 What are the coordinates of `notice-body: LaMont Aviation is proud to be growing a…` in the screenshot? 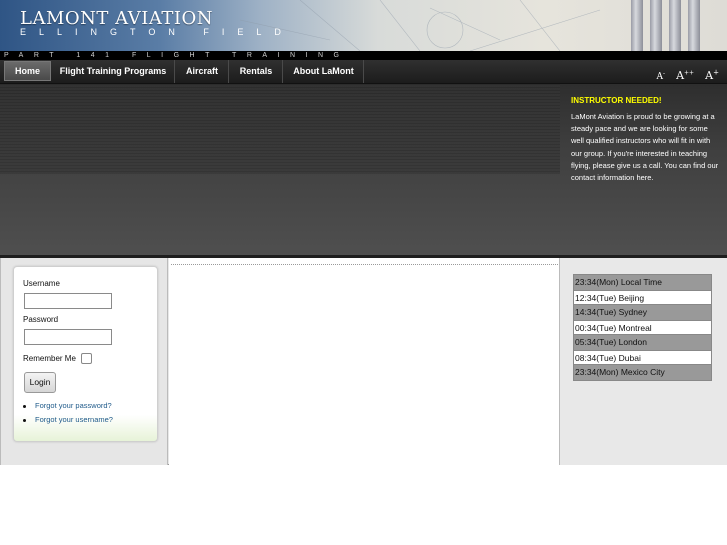 It's located at (645, 147).